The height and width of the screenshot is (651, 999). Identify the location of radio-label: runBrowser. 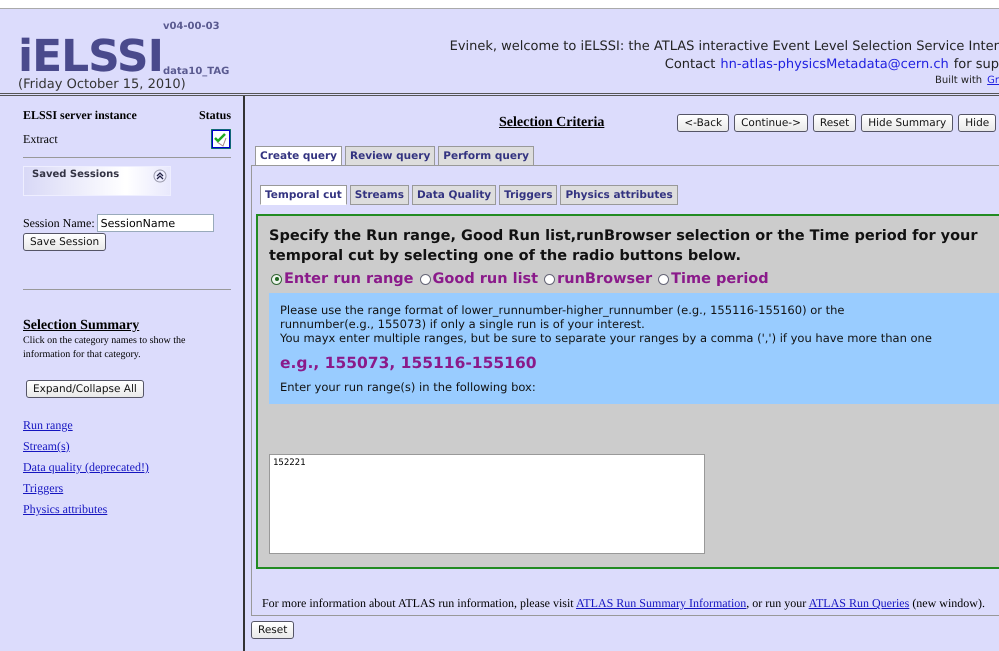
(604, 279).